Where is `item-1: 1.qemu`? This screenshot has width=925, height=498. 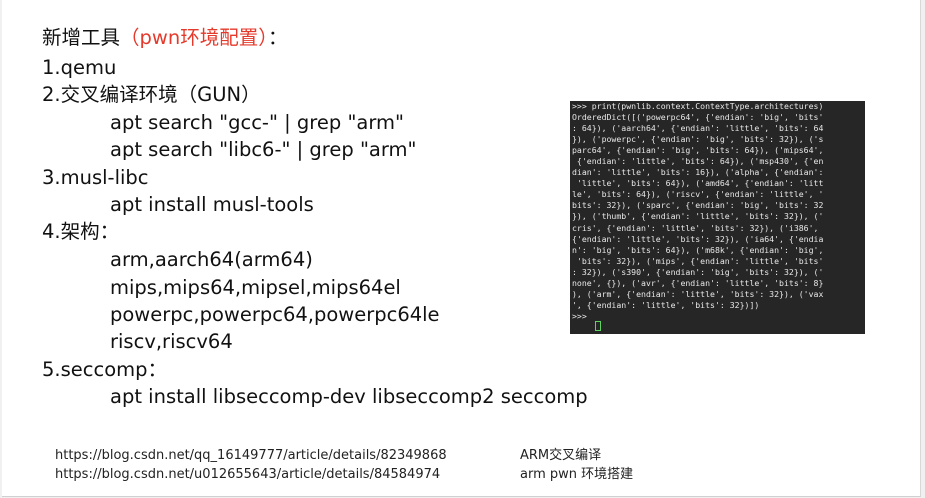
item-1: 1.qemu is located at coordinates (79, 67).